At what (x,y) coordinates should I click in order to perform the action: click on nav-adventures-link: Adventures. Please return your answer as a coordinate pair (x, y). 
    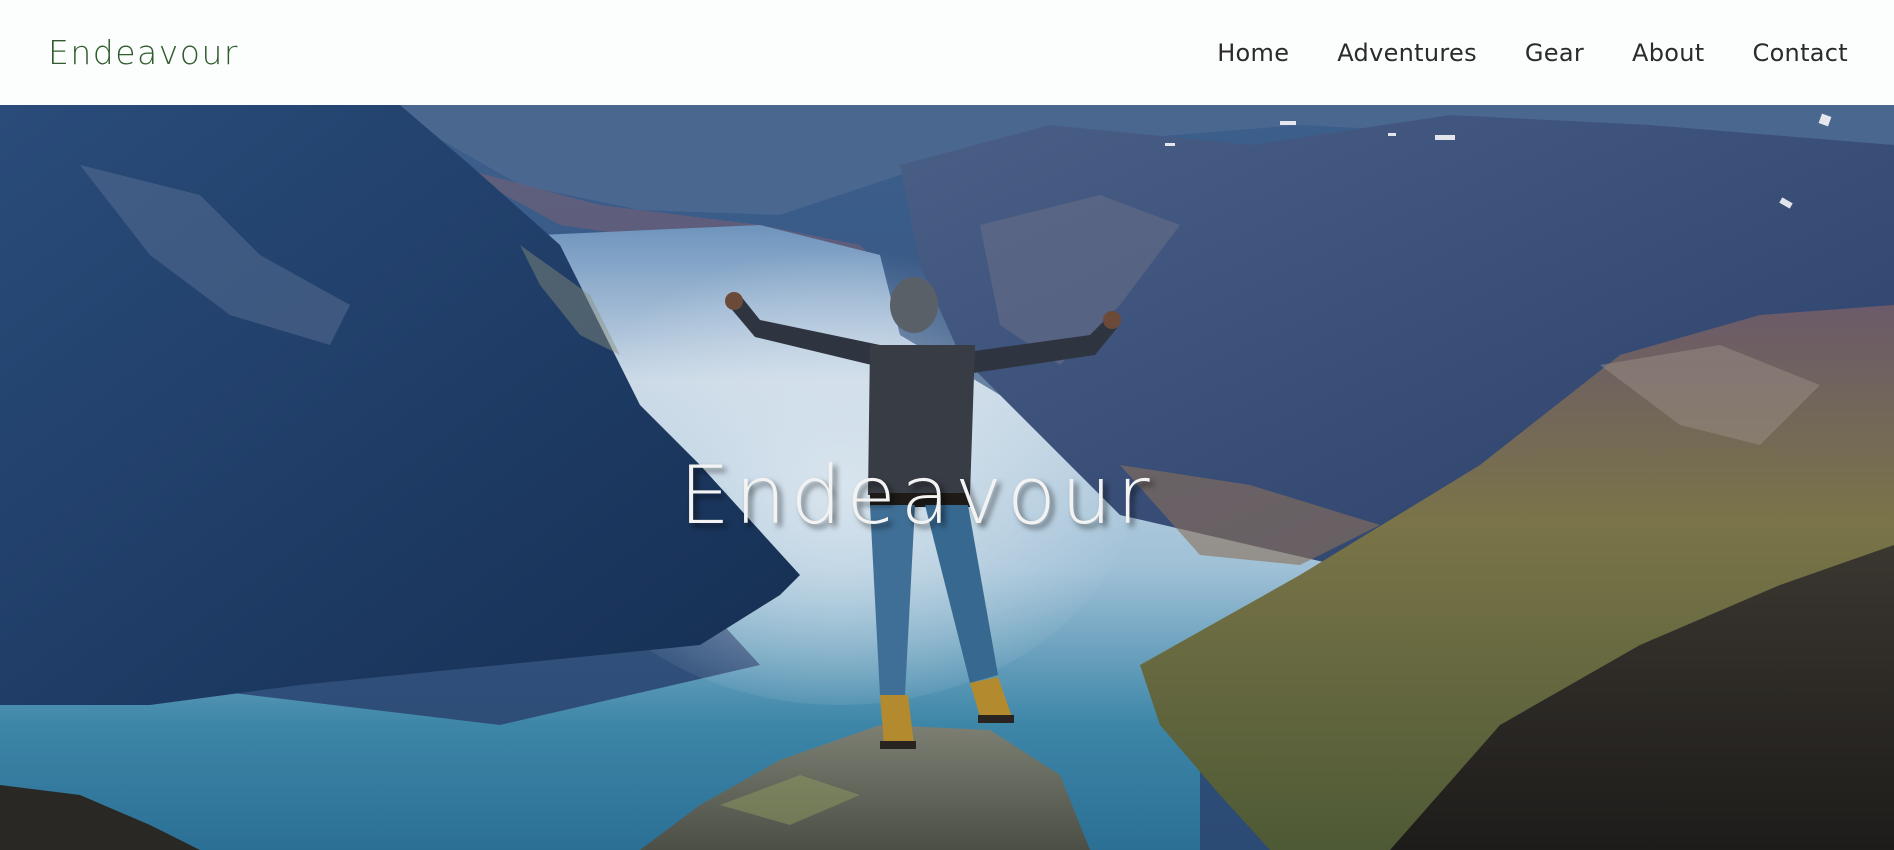
    Looking at the image, I should click on (1407, 53).